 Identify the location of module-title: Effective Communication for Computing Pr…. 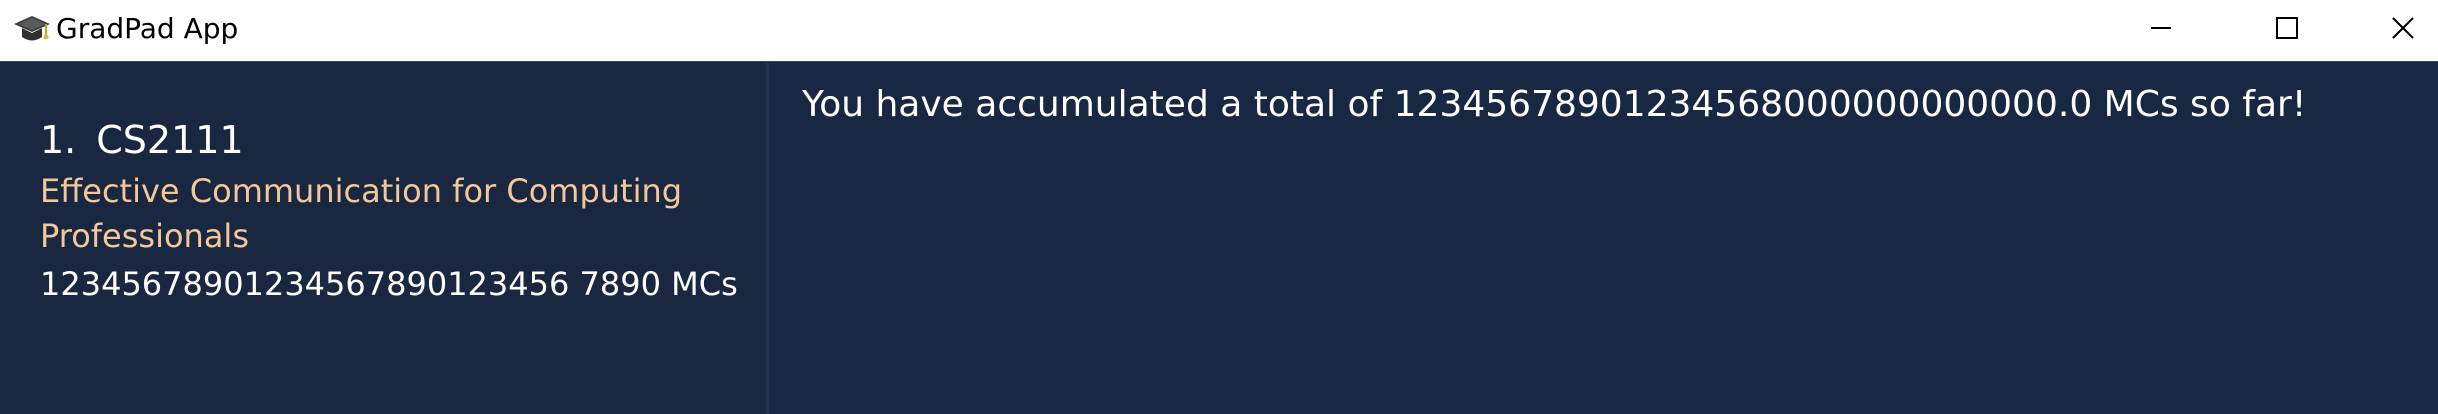
(361, 213).